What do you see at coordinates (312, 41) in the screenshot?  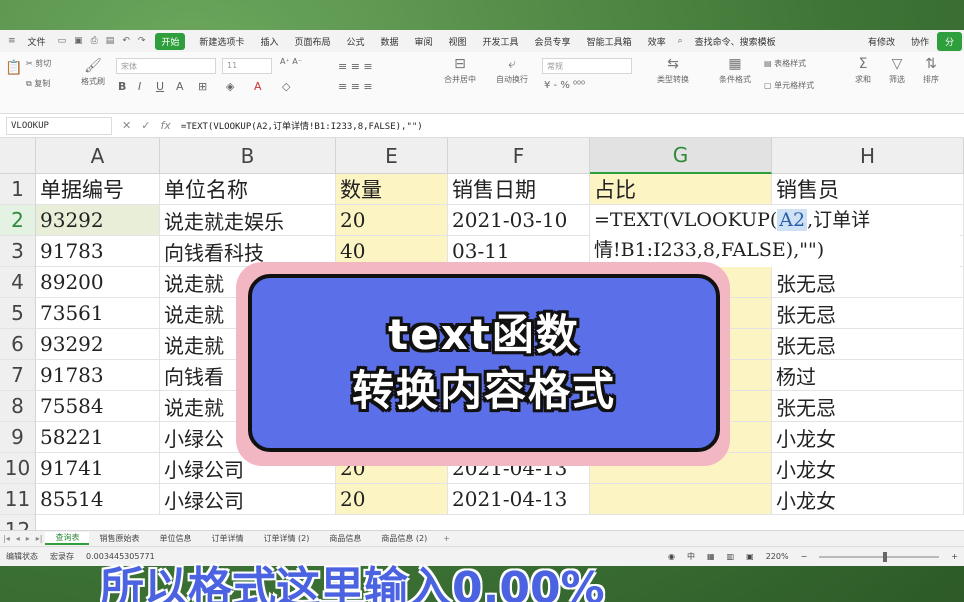 I see `tab-page-layout: 页面布局` at bounding box center [312, 41].